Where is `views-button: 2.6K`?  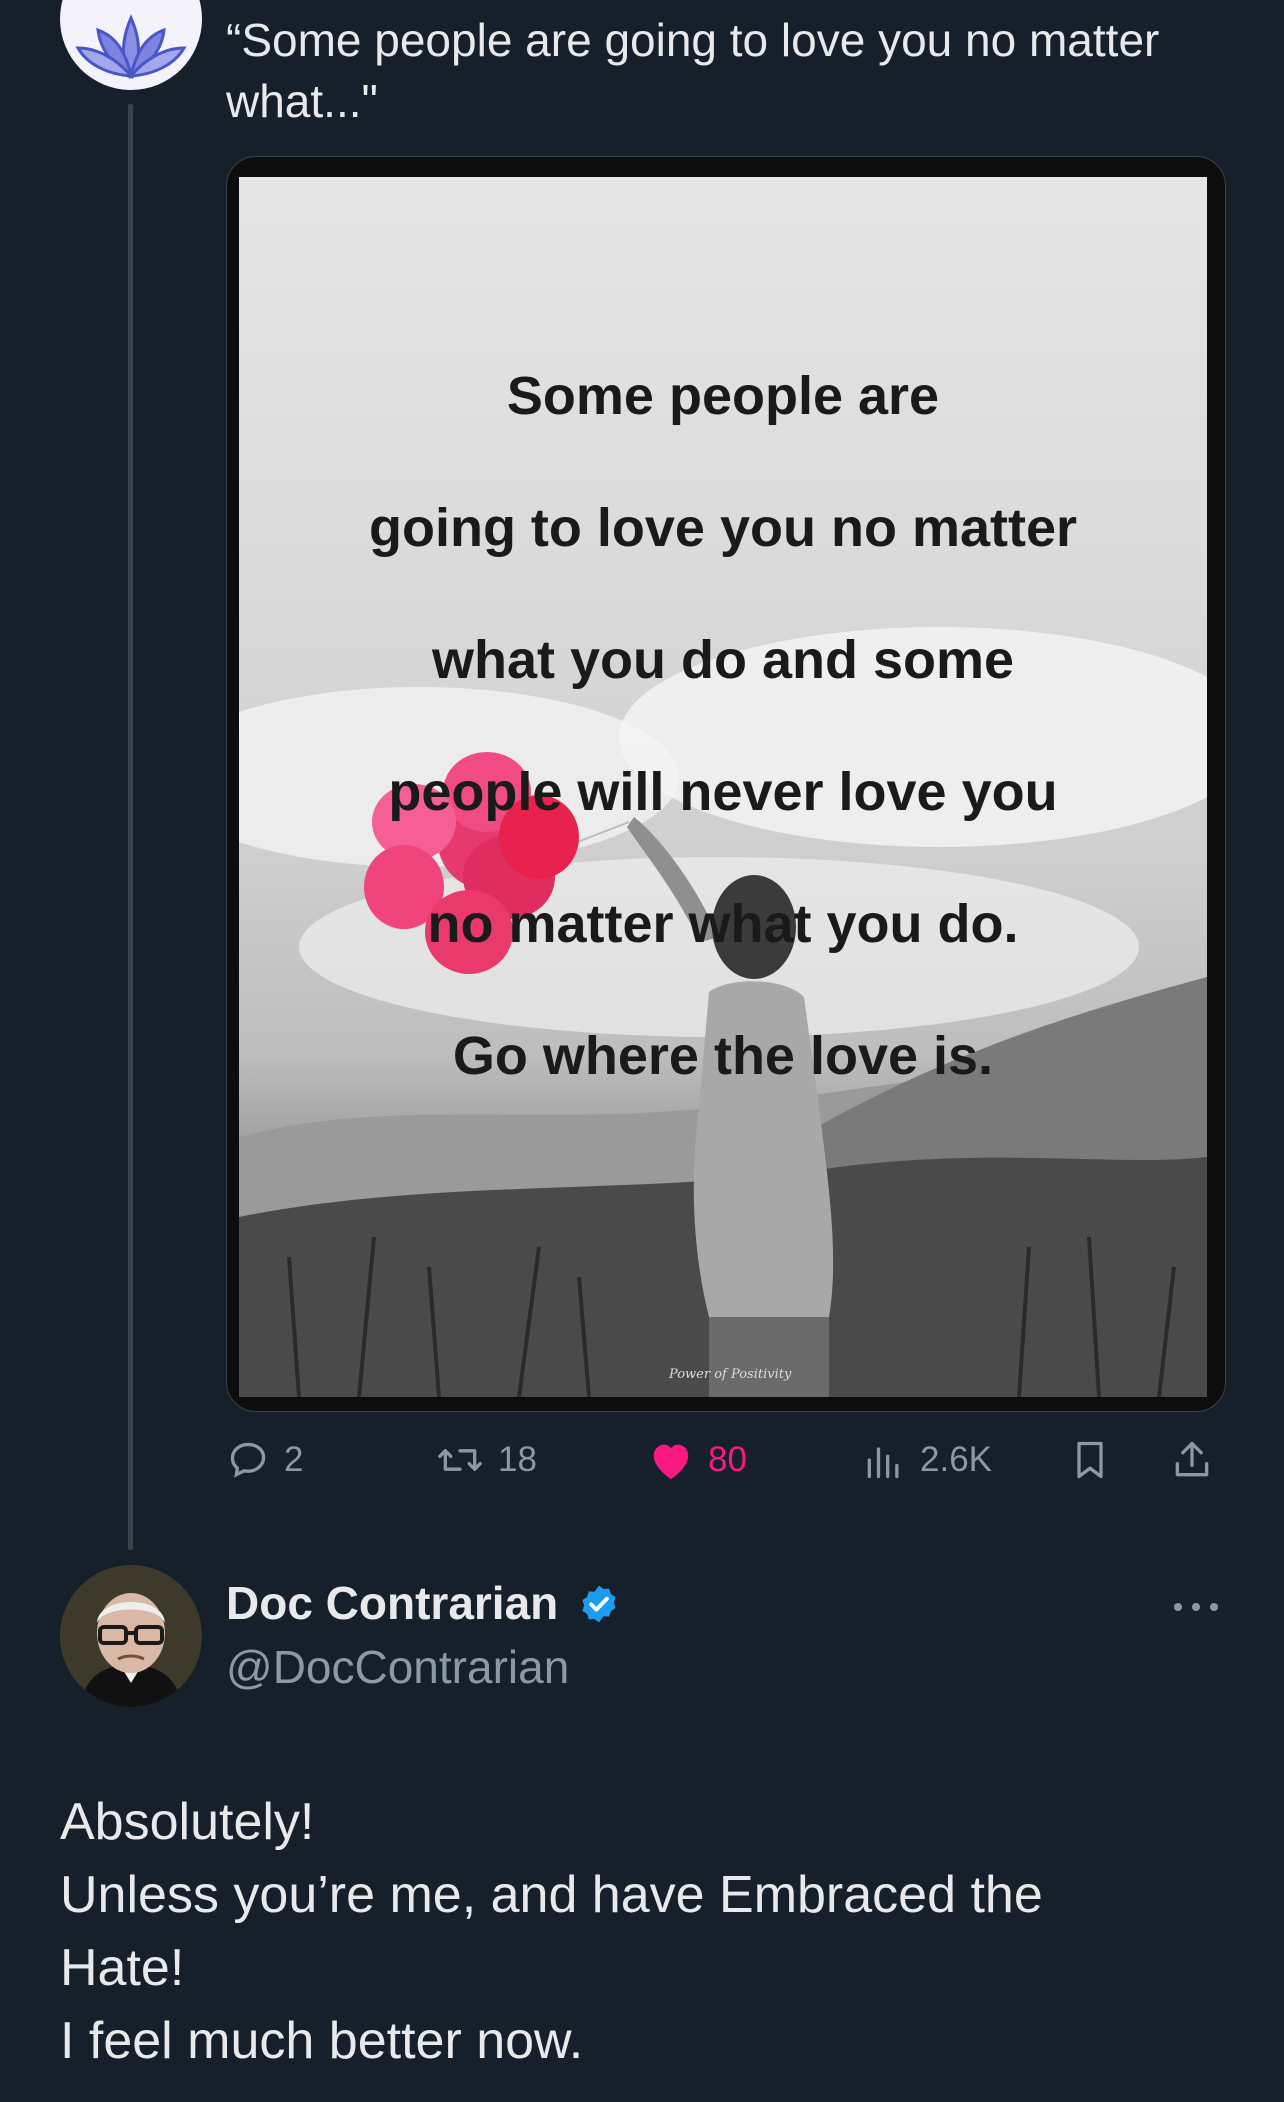
views-button: 2.6K is located at coordinates (927, 1460).